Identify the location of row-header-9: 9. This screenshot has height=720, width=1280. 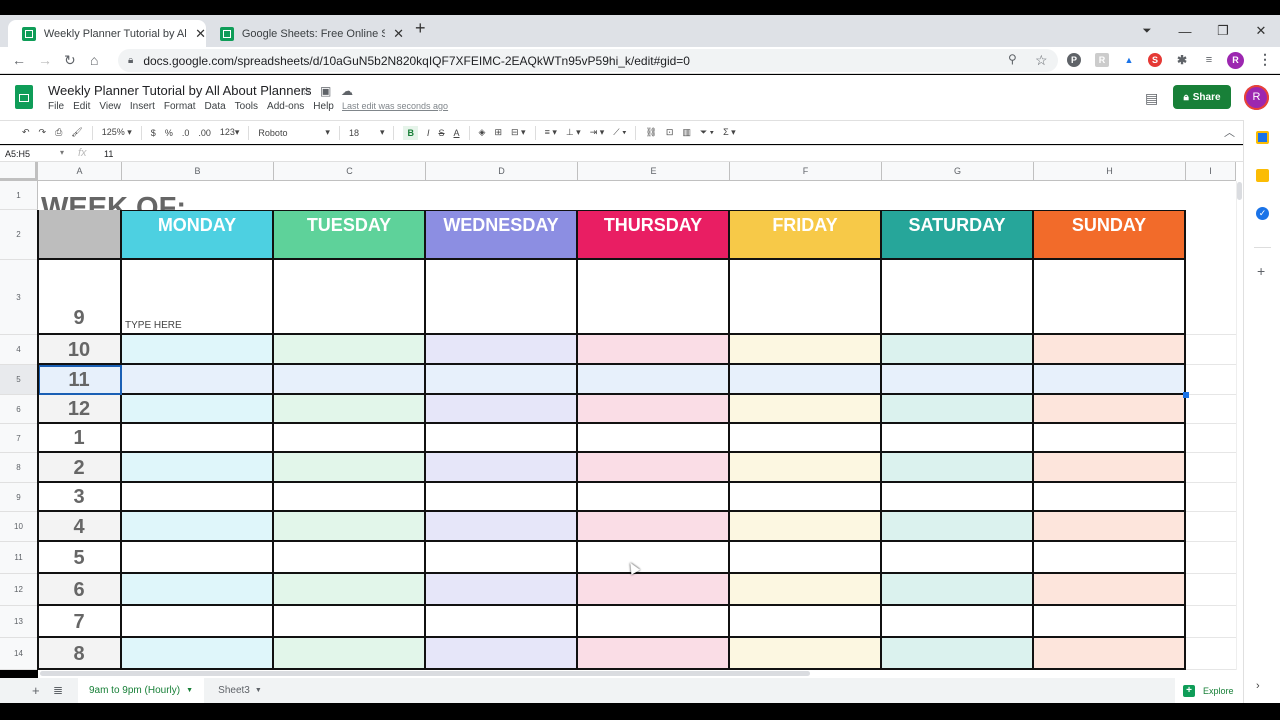
(19, 497).